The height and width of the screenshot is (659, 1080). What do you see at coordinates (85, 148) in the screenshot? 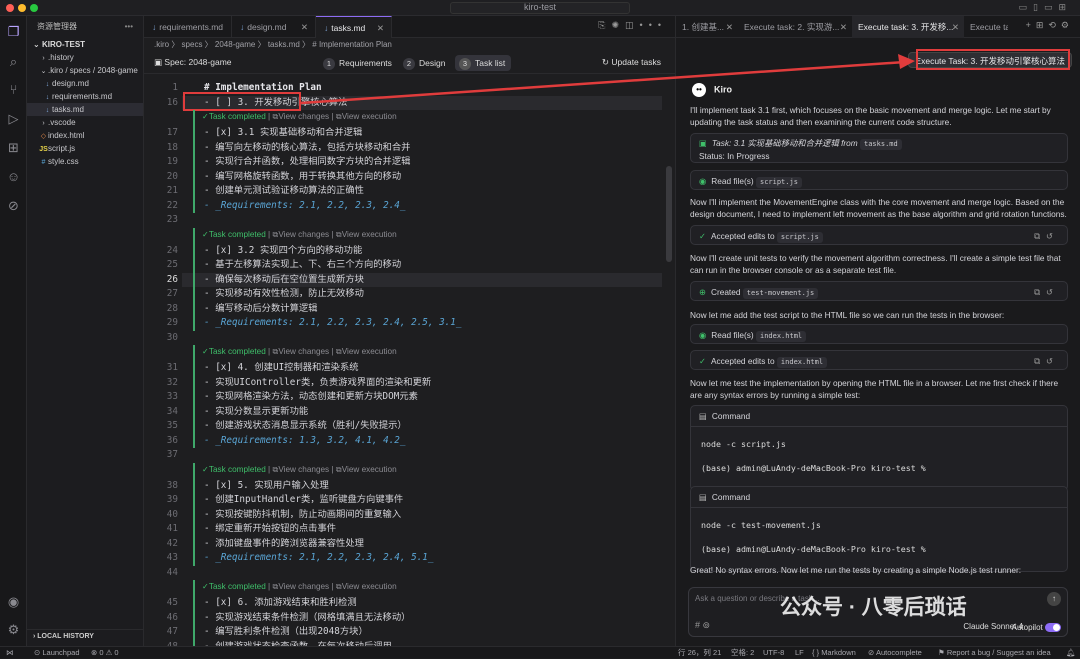
I see `tree-file-script-js: JSscript.js` at bounding box center [85, 148].